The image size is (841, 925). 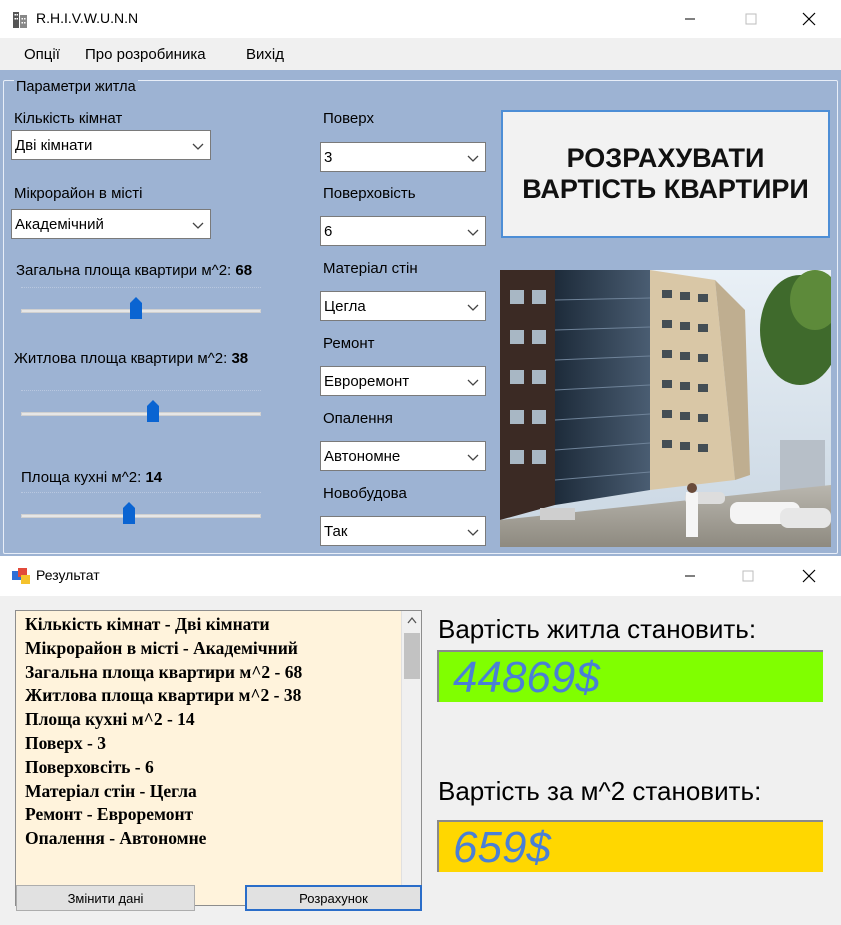 I want to click on result-minimize-button, so click(x=690, y=576).